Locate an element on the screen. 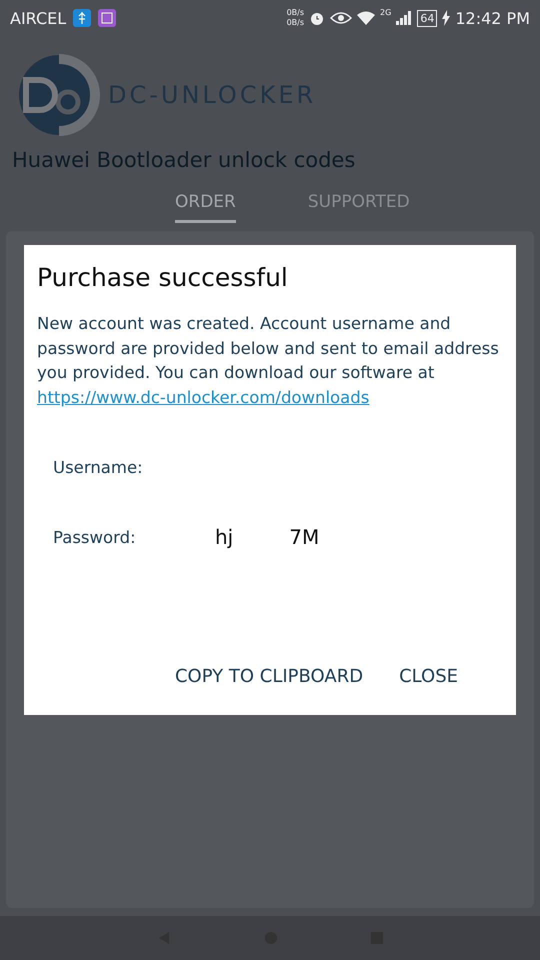 The image size is (540, 960). eye-icon is located at coordinates (341, 18).